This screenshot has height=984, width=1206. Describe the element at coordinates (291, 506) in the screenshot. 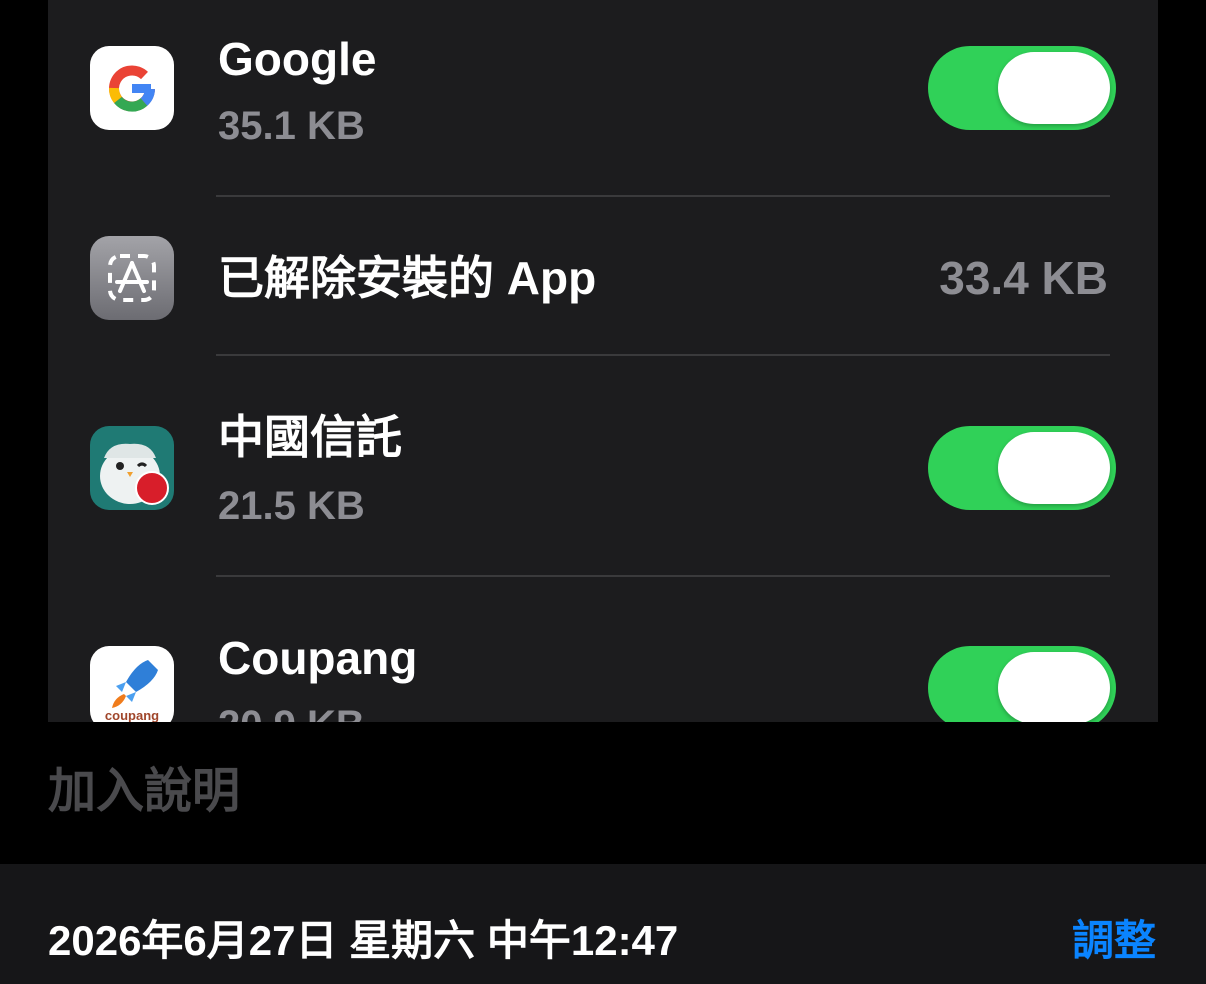

I see `app-size: 21.5 KB` at that location.